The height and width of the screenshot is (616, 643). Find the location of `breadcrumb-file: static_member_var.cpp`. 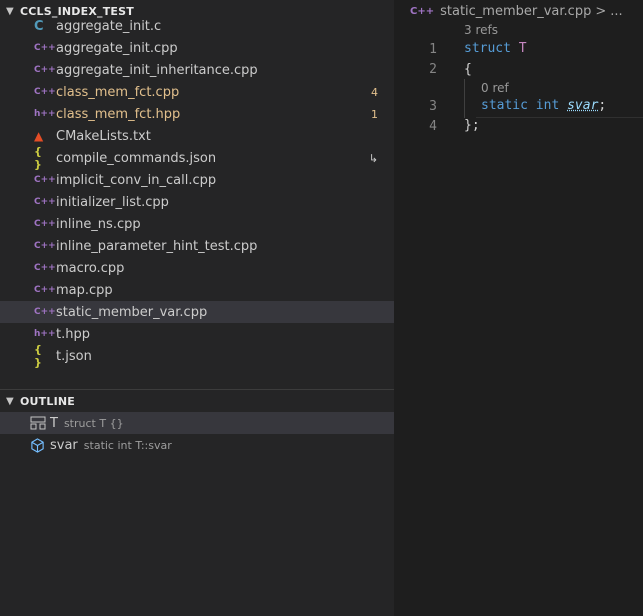

breadcrumb-file: static_member_var.cpp is located at coordinates (515, 11).